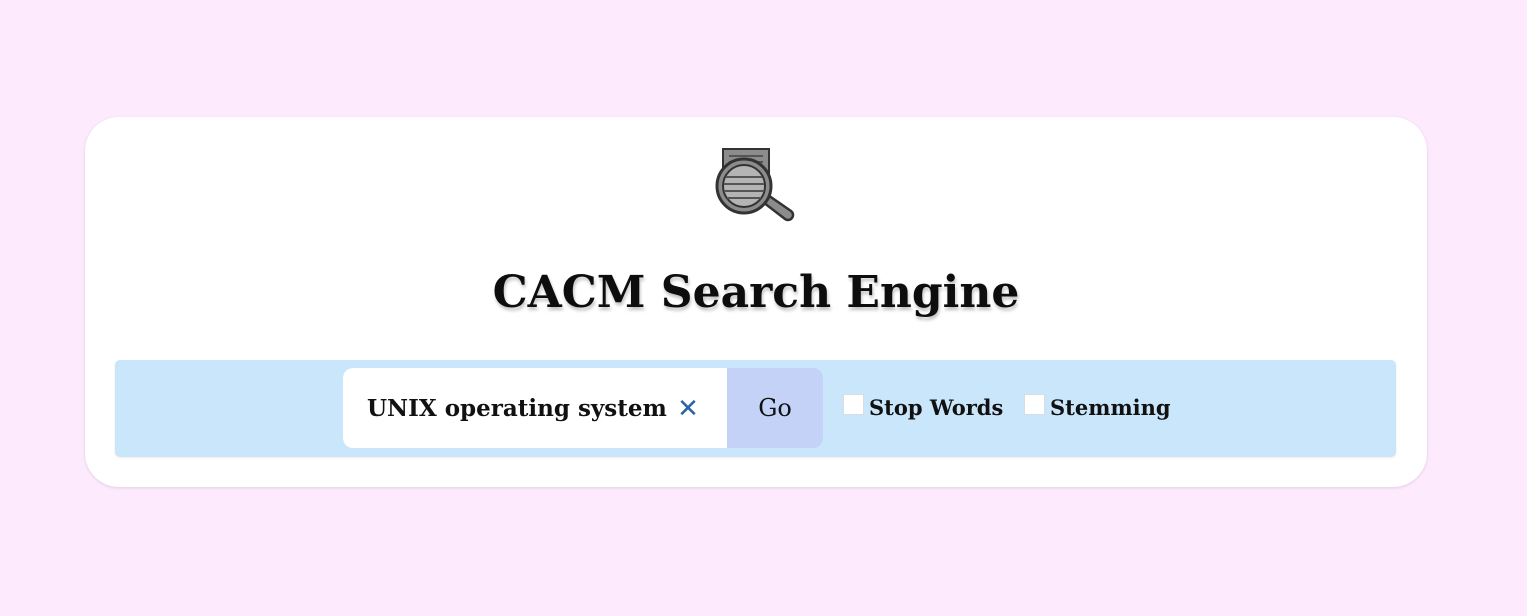 This screenshot has height=616, width=1527. Describe the element at coordinates (853, 404) in the screenshot. I see `stop-words-checkbox` at that location.